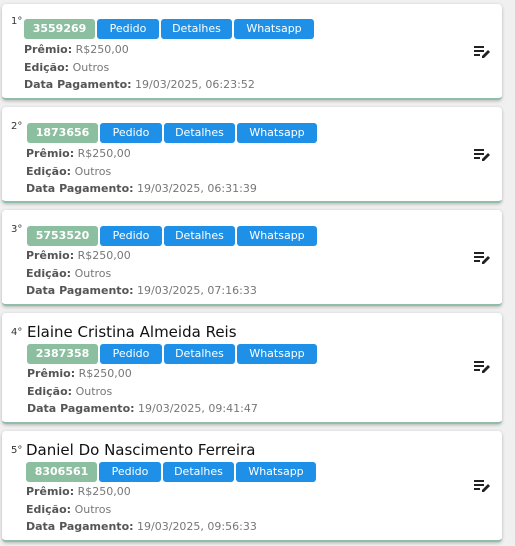  What do you see at coordinates (62, 354) in the screenshot?
I see `ticket-number-badge: 2387358` at bounding box center [62, 354].